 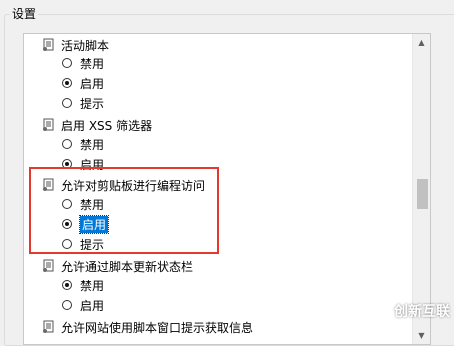 I want to click on setting-script-prompt: 允许网站使用脚本窗口提示获取信息, so click(x=147, y=327).